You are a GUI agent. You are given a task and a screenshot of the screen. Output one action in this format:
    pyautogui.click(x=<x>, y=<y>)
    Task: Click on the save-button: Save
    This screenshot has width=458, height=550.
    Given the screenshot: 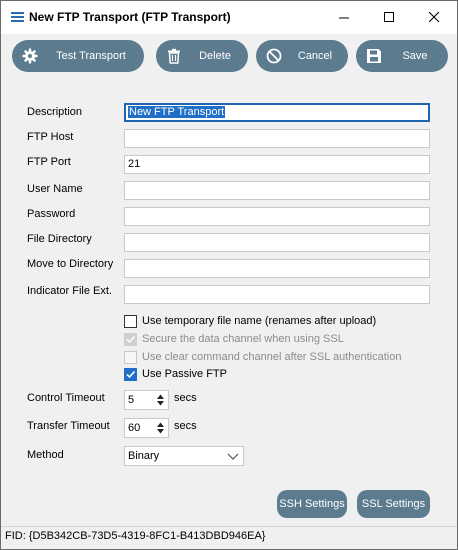 What is the action you would take?
    pyautogui.click(x=402, y=56)
    